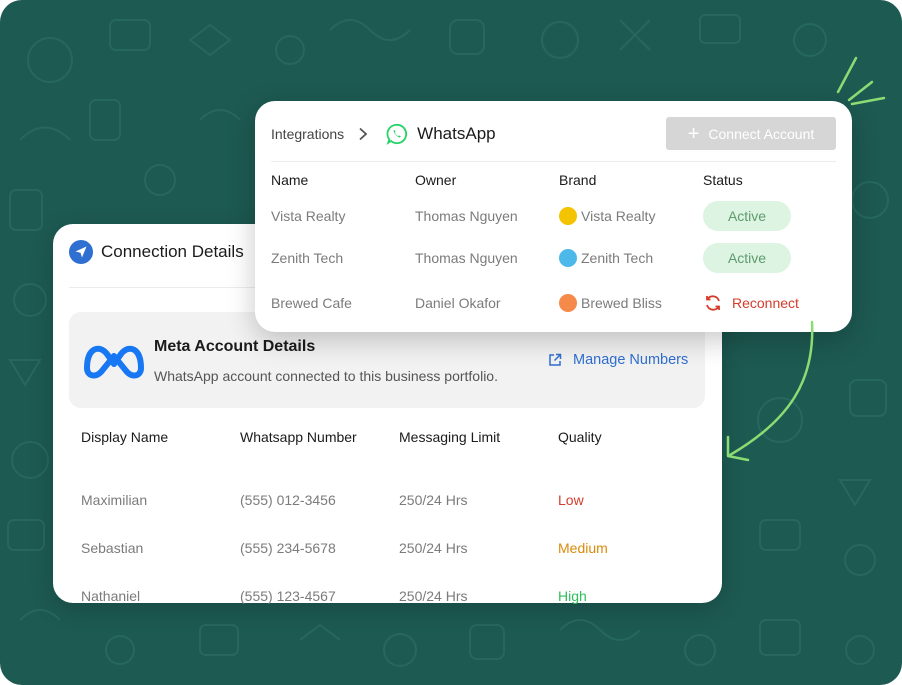 The height and width of the screenshot is (685, 902). What do you see at coordinates (235, 346) in the screenshot?
I see `meta-account-title: Meta Account Details` at bounding box center [235, 346].